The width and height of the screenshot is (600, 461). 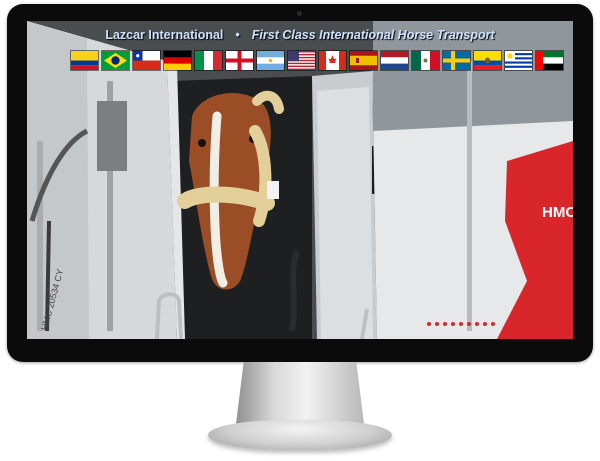 I want to click on truck-brand-text: HMC, so click(x=557, y=212).